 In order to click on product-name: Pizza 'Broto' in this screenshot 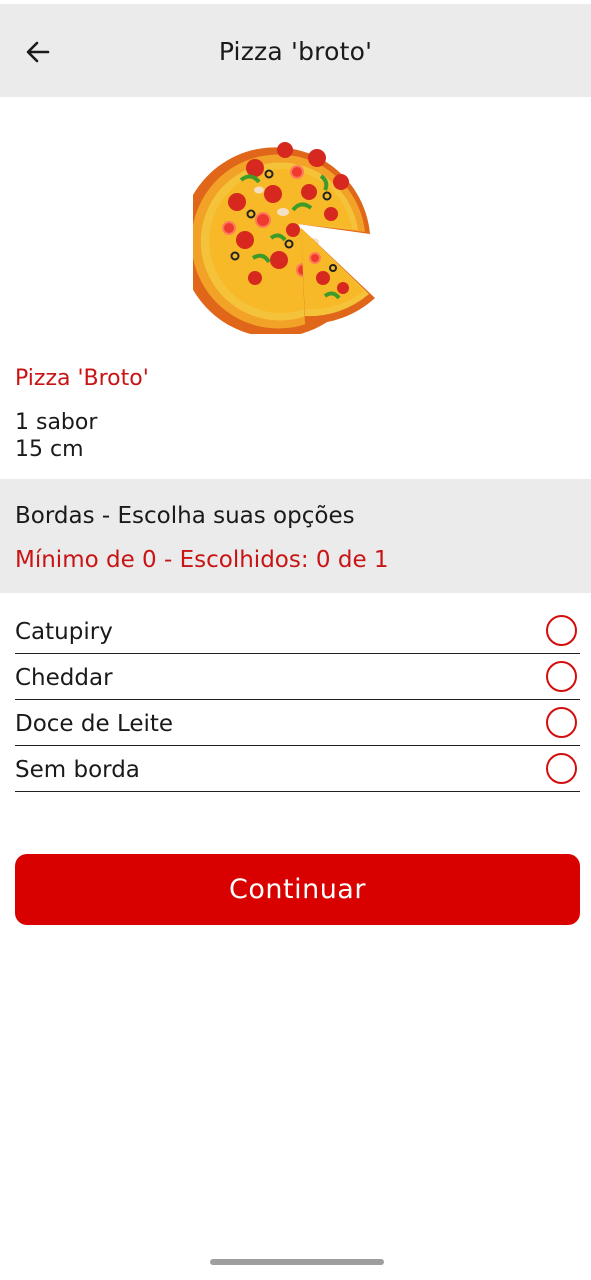, I will do `click(82, 378)`.